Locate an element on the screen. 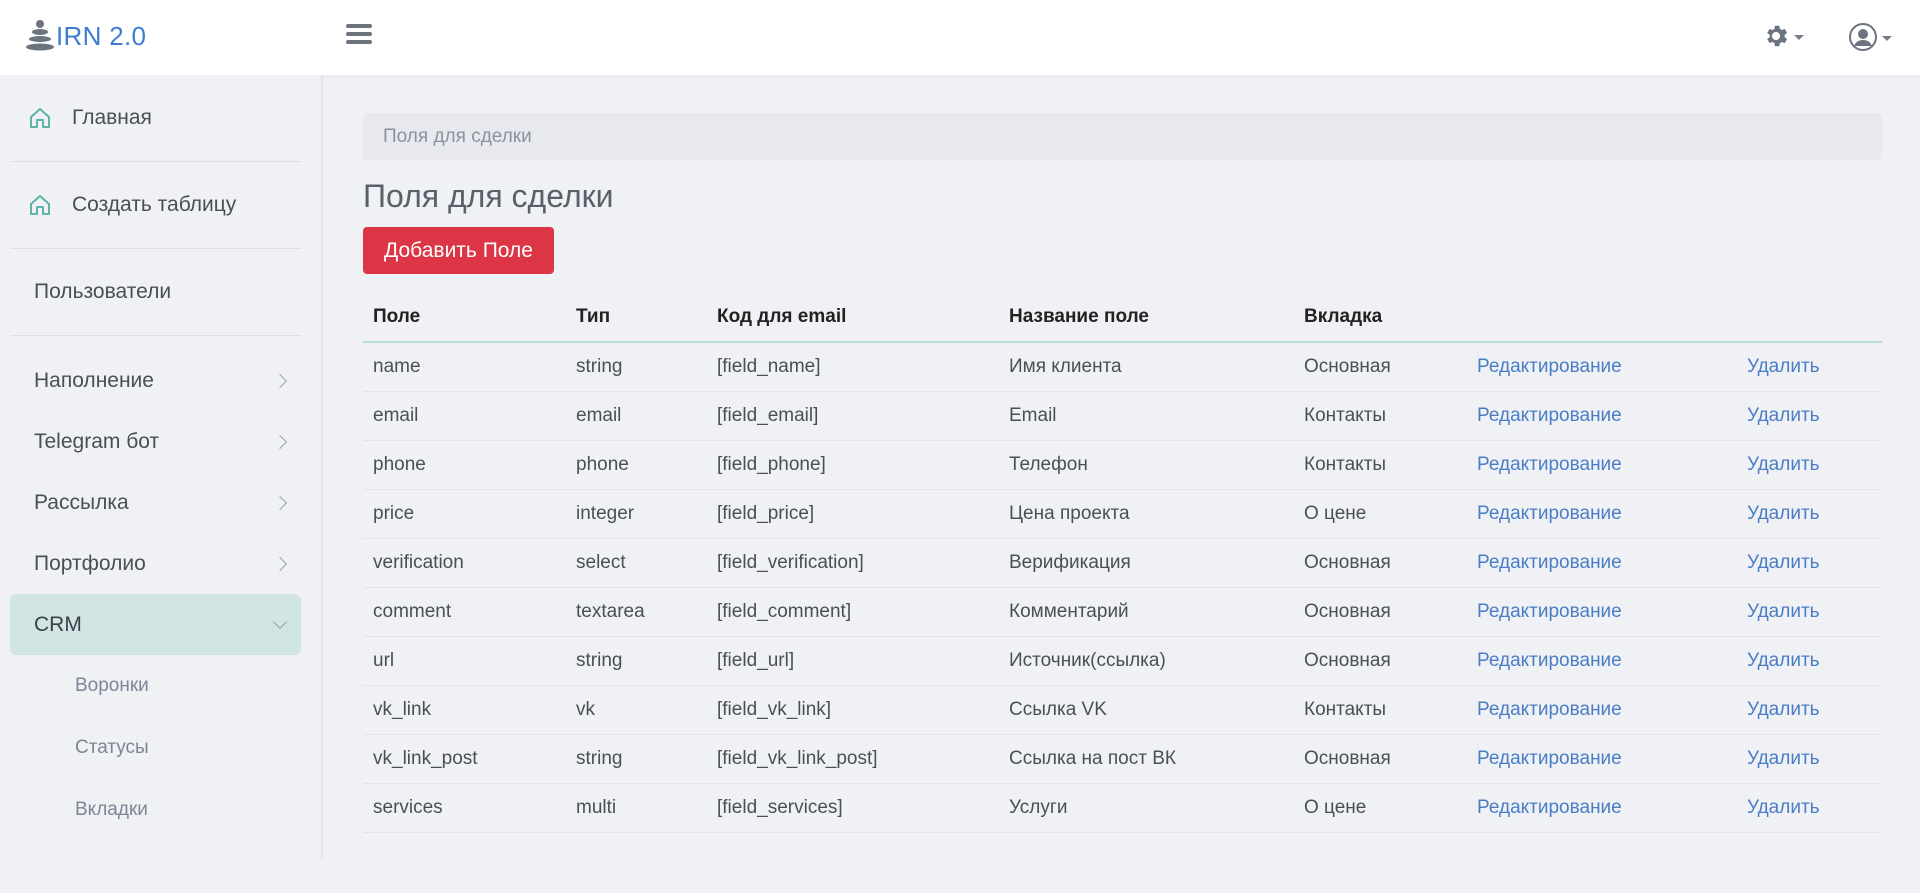  sidebar-item-users: Пользователи is located at coordinates (155, 292).